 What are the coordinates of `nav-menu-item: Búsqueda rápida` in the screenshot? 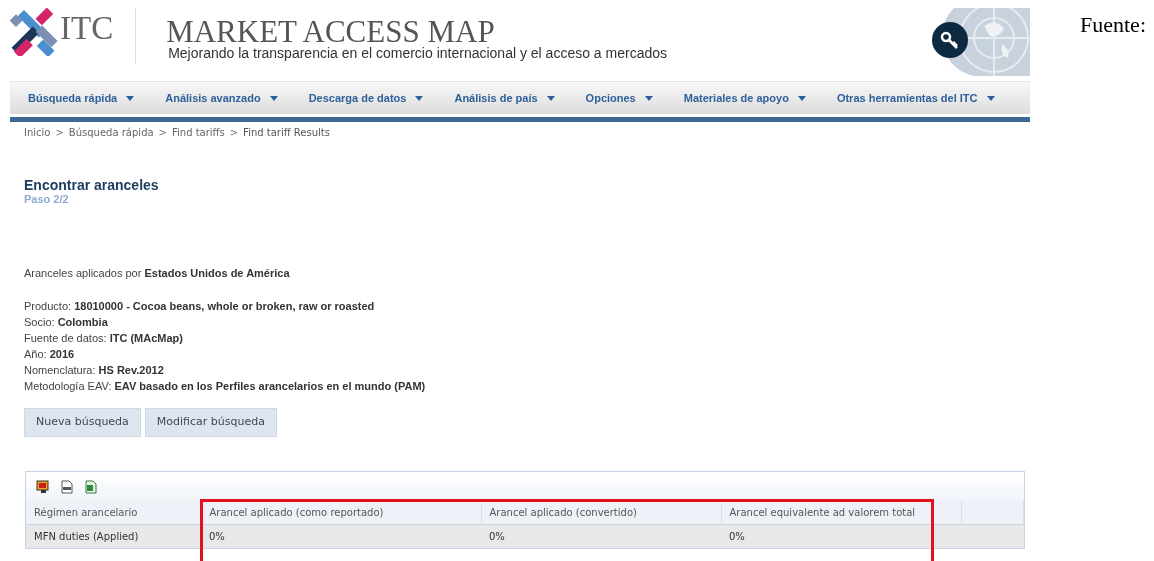 It's located at (79, 98).